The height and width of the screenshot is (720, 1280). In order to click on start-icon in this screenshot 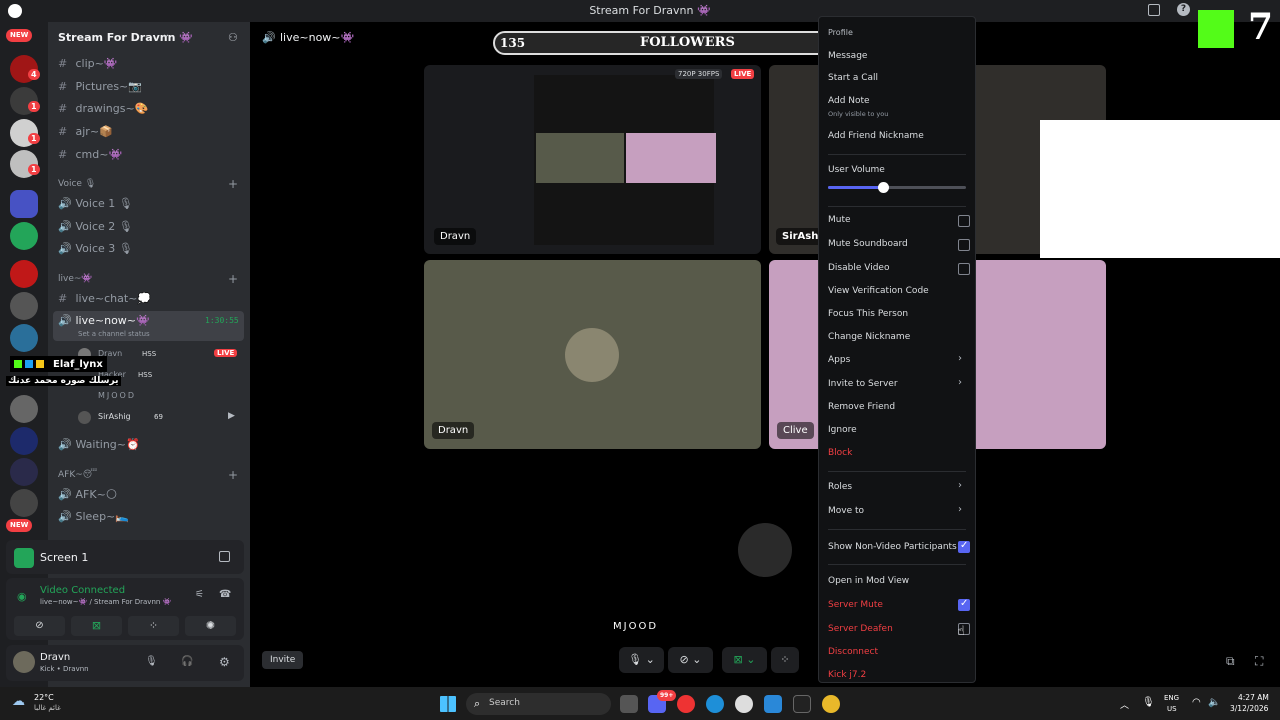, I will do `click(448, 704)`.